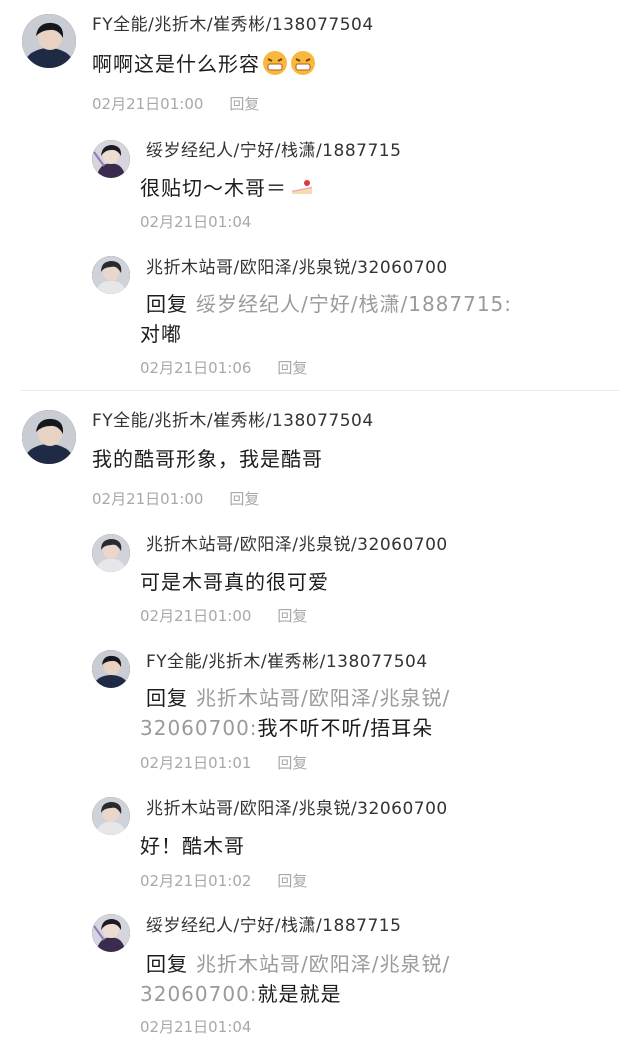  Describe the element at coordinates (161, 334) in the screenshot. I see `reply-text-line-2: 对嘟` at that location.